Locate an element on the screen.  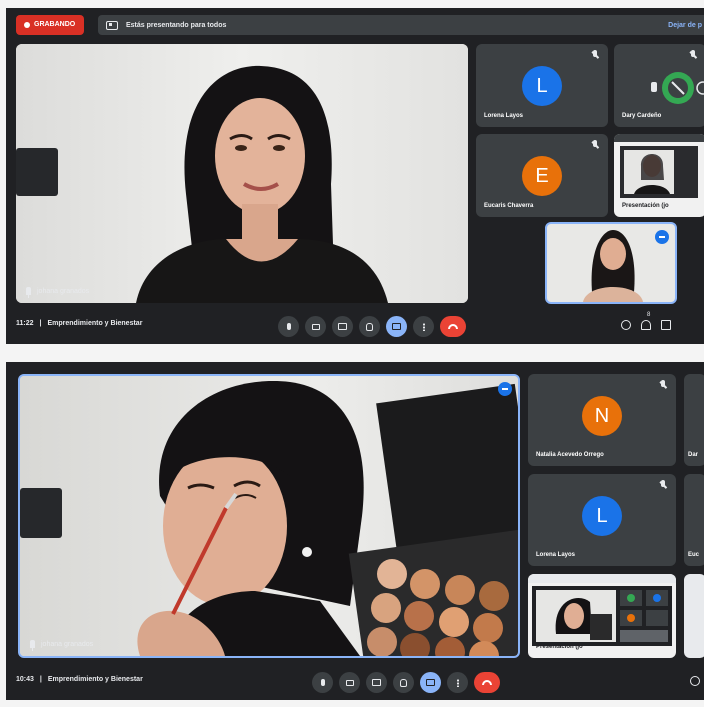
meeting-info: 11:22 | Emprendimiento y Bienestar is located at coordinates (79, 323).